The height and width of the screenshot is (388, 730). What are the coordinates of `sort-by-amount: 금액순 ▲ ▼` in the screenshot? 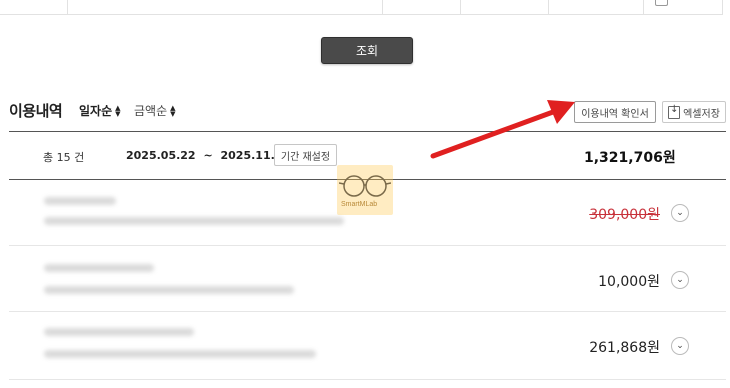 It's located at (155, 110).